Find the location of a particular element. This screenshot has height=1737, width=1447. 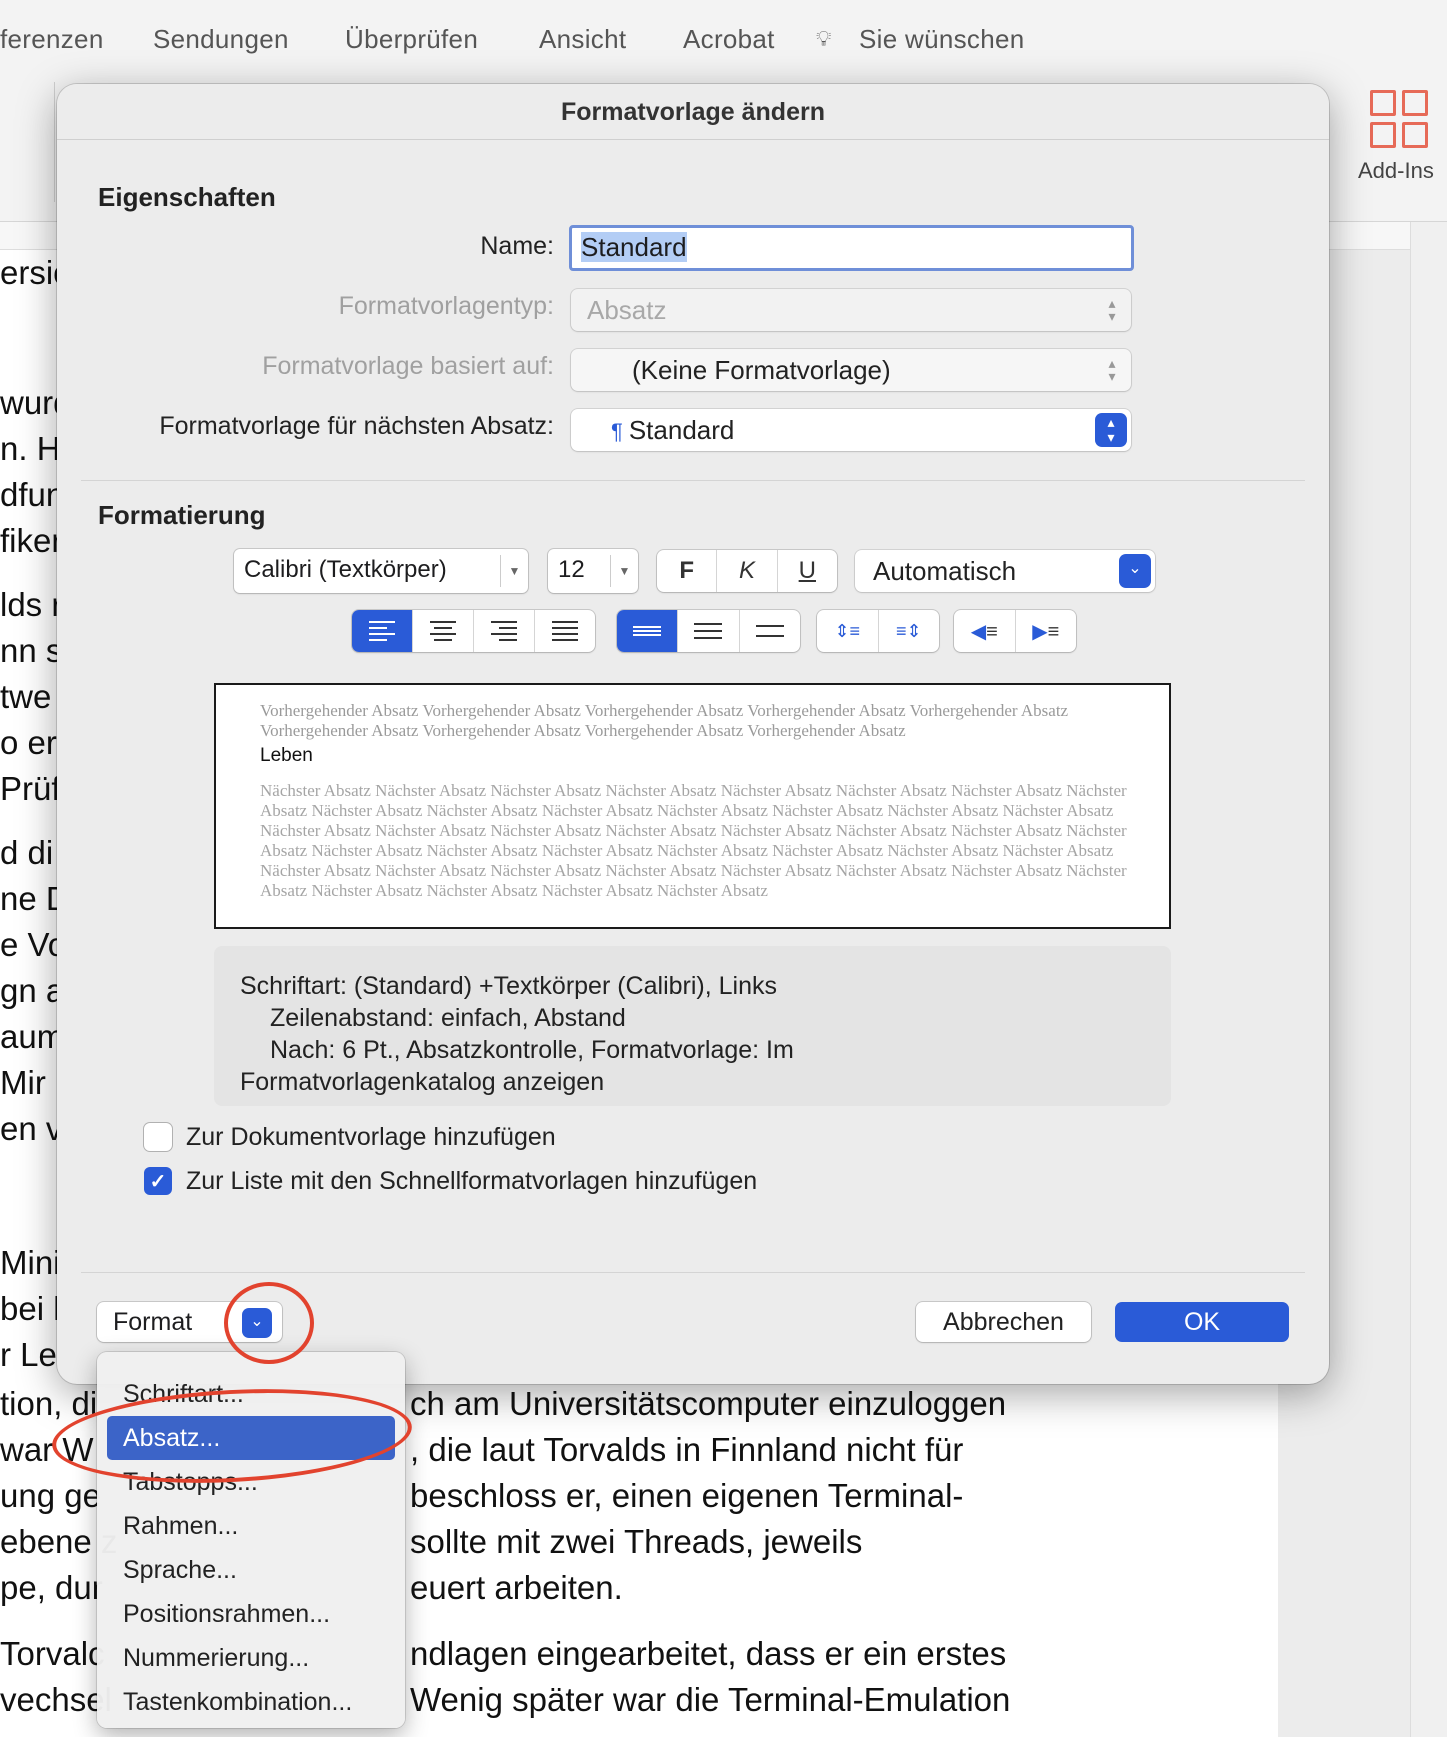

doc-text-fragment: en v is located at coordinates (31, 1128).